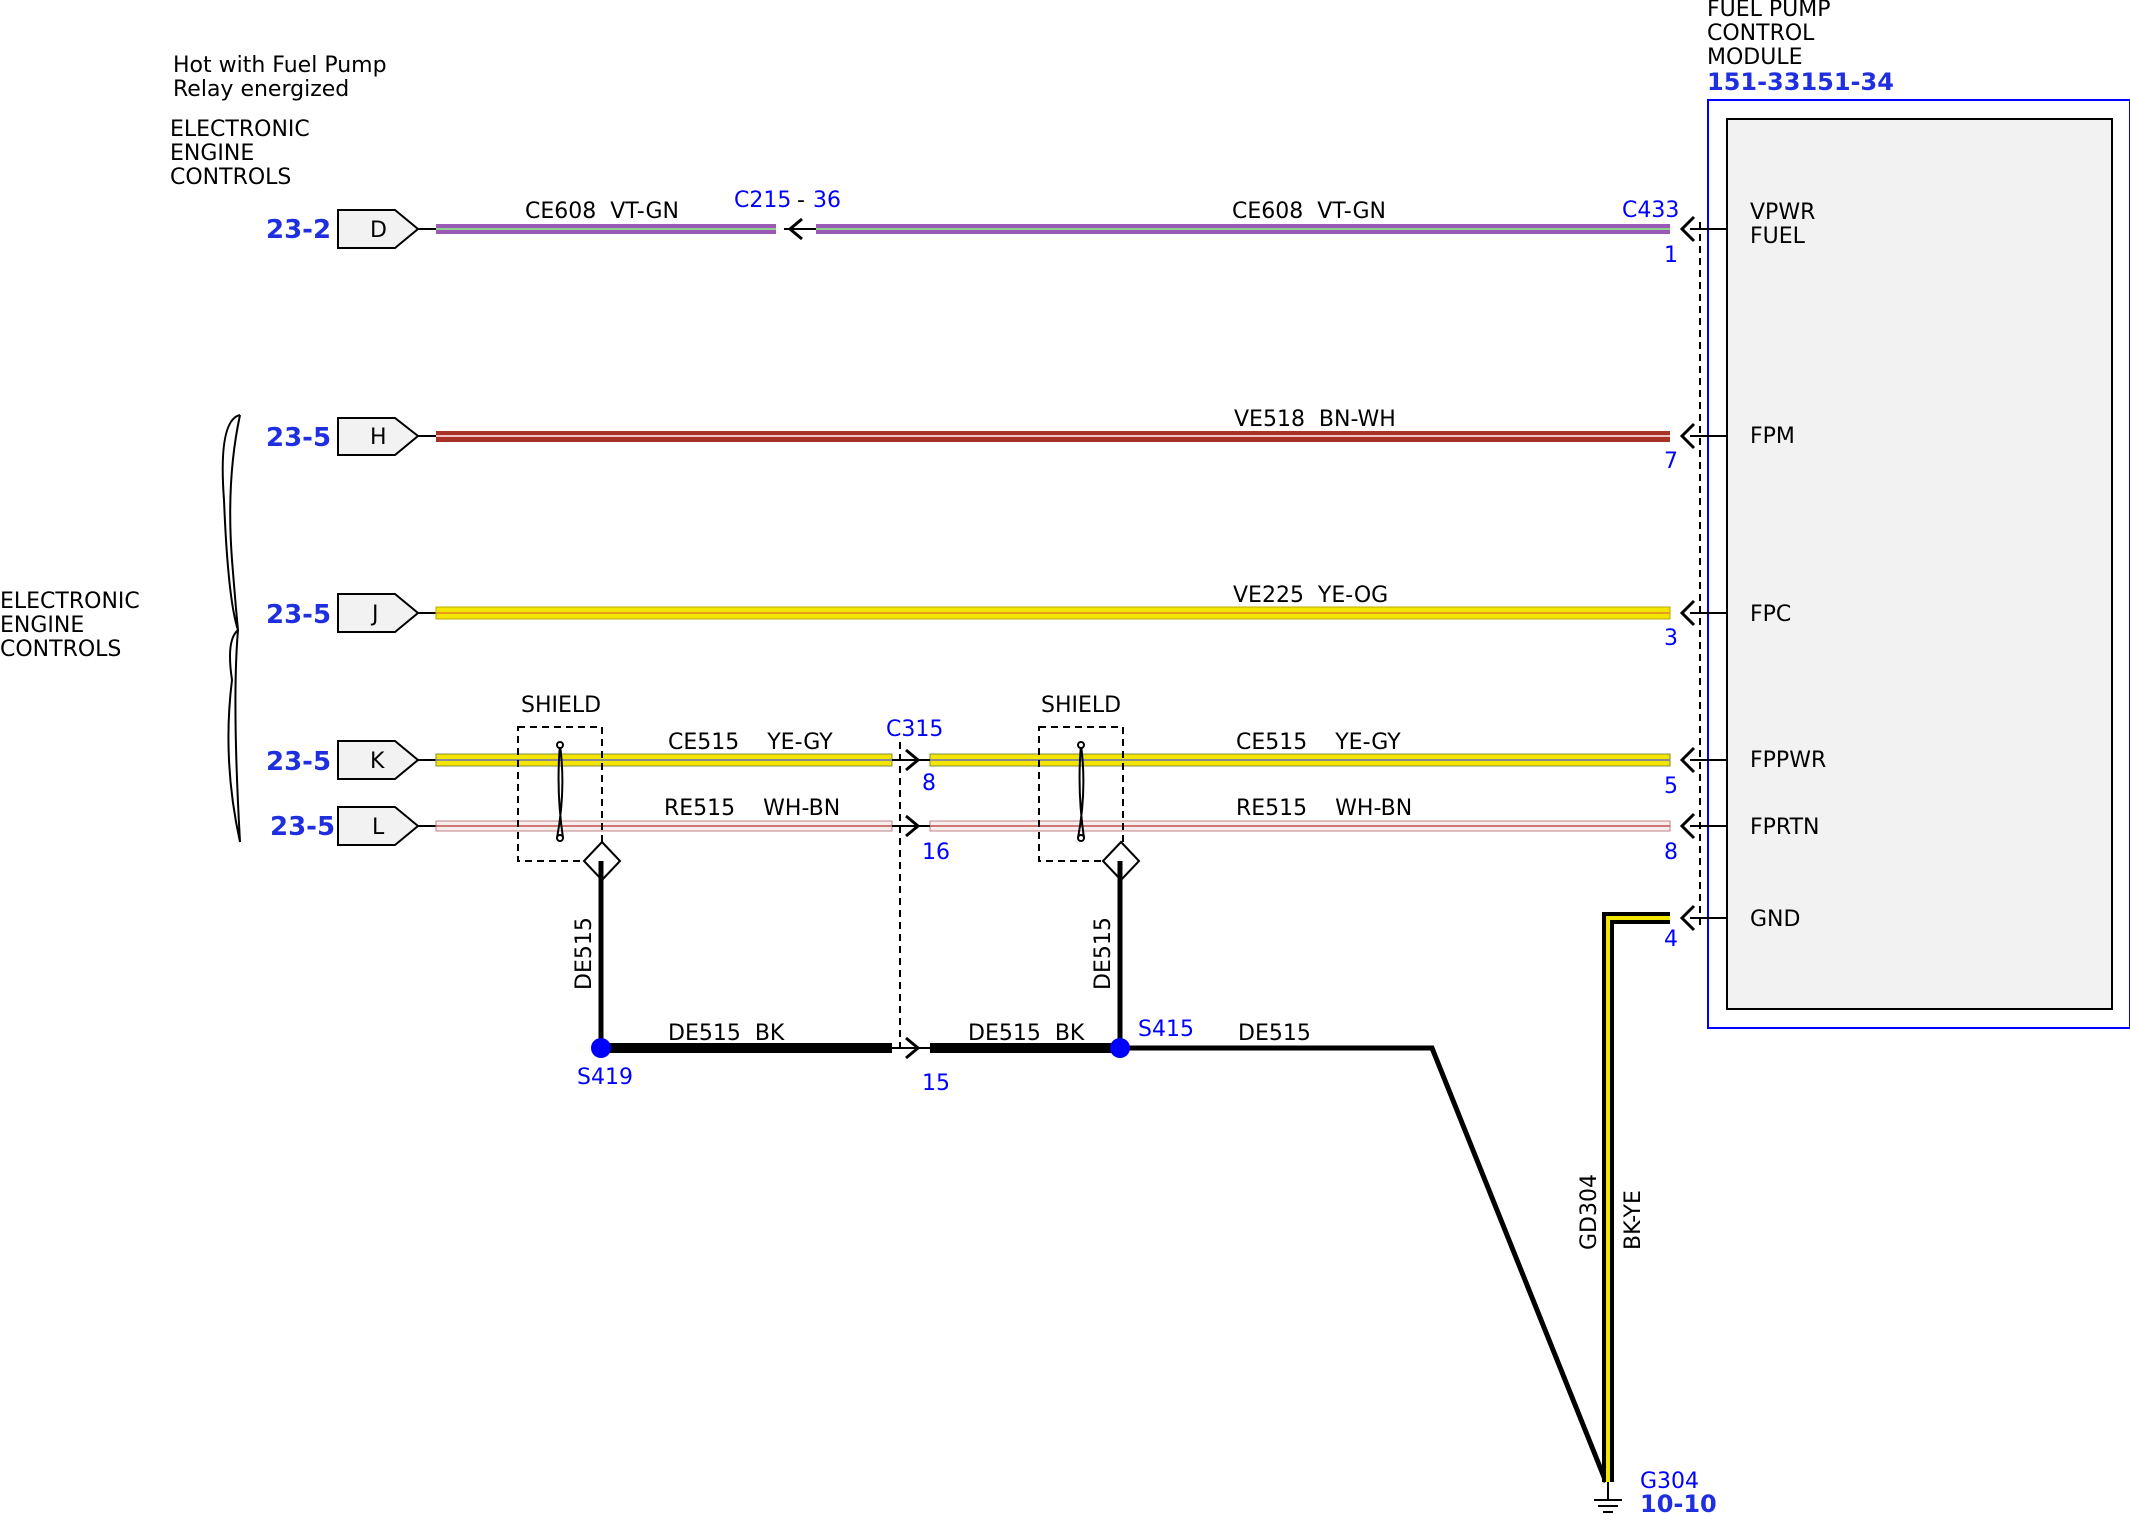 The height and width of the screenshot is (1515, 2130). I want to click on pin-name-fpc: FPC, so click(1770, 614).